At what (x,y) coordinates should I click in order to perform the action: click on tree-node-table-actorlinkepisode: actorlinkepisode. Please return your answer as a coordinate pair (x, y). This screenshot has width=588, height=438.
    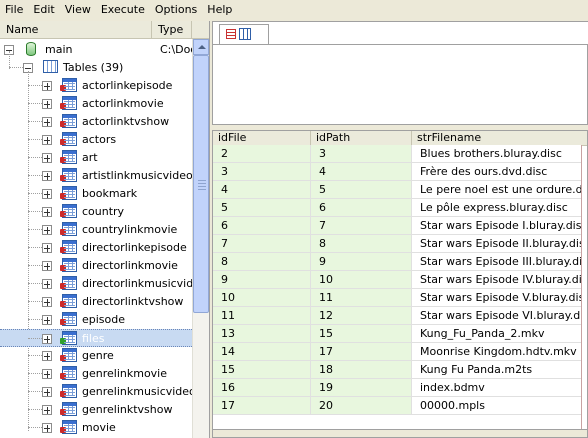
    Looking at the image, I should click on (96, 86).